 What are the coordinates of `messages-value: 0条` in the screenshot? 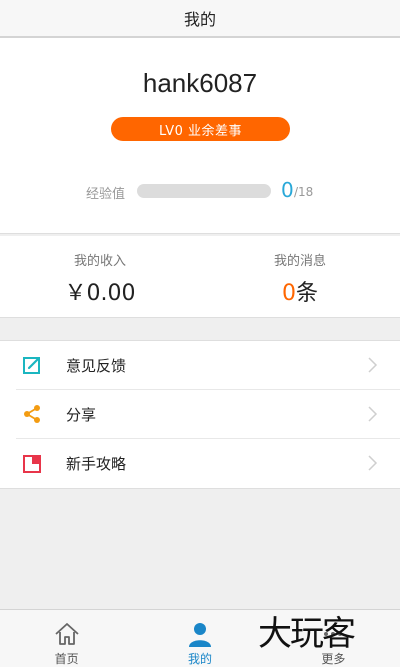 It's located at (300, 291).